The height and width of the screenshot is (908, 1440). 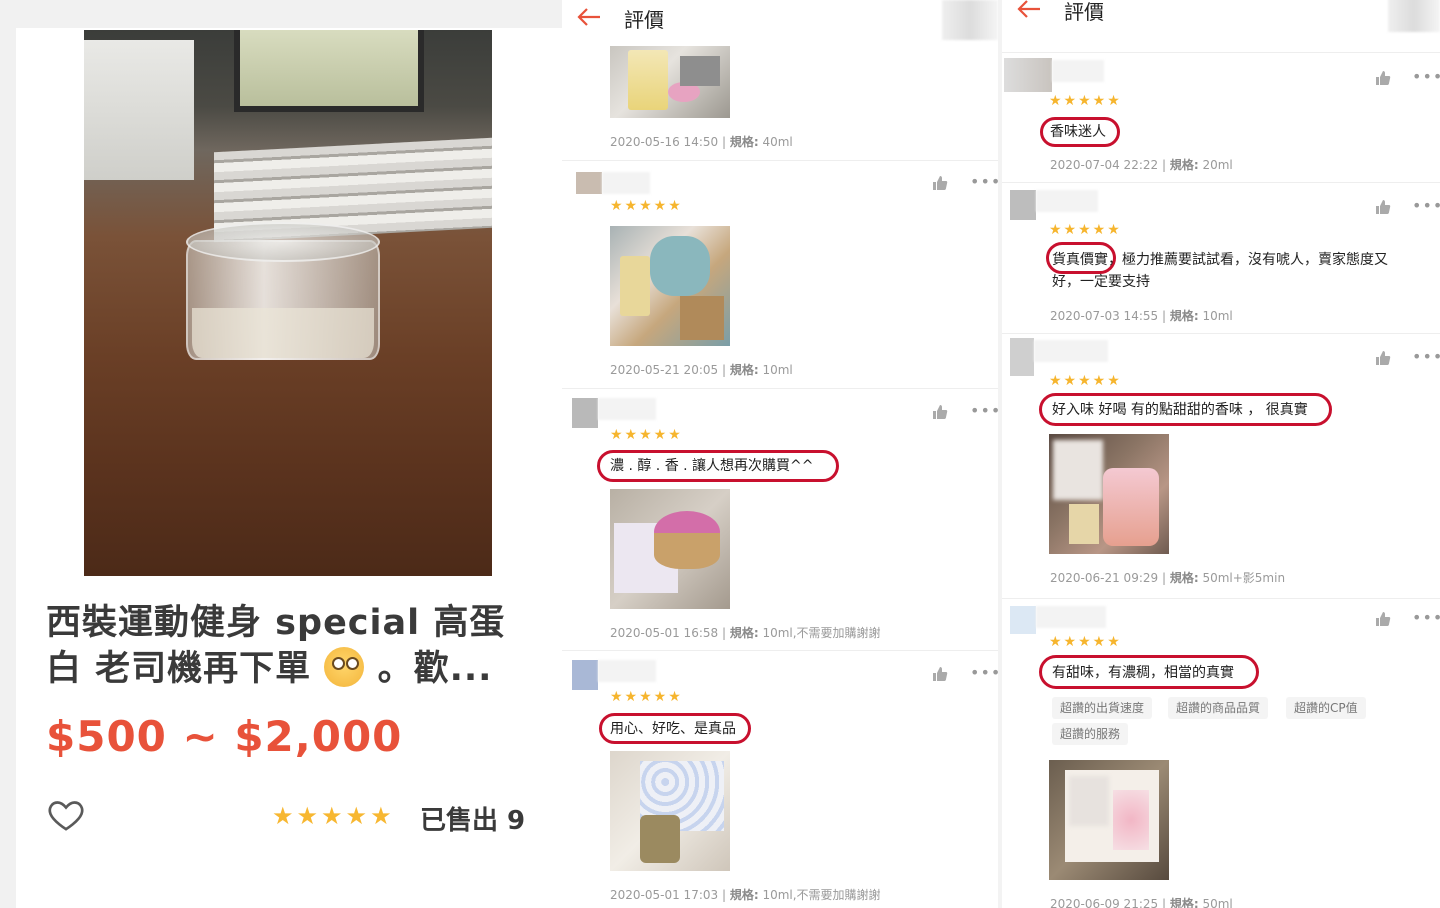 I want to click on review-tag: 超讚的服務, so click(x=1090, y=734).